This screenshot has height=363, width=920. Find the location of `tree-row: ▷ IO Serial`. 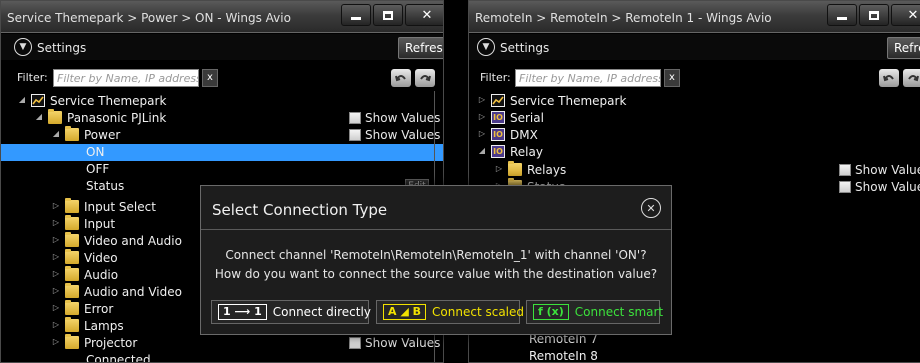

tree-row: ▷ IO Serial is located at coordinates (694, 118).